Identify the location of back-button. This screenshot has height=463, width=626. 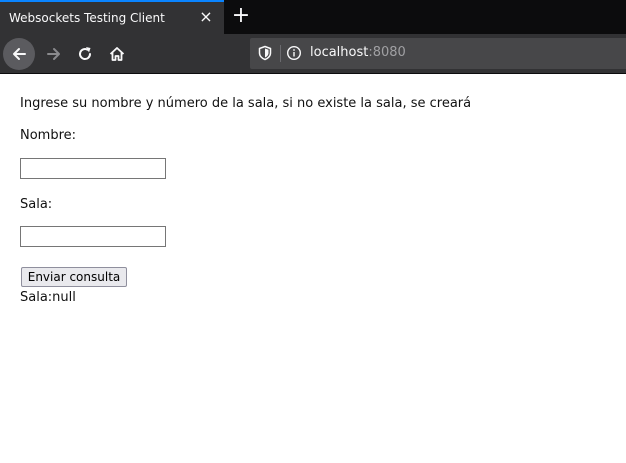
(19, 54).